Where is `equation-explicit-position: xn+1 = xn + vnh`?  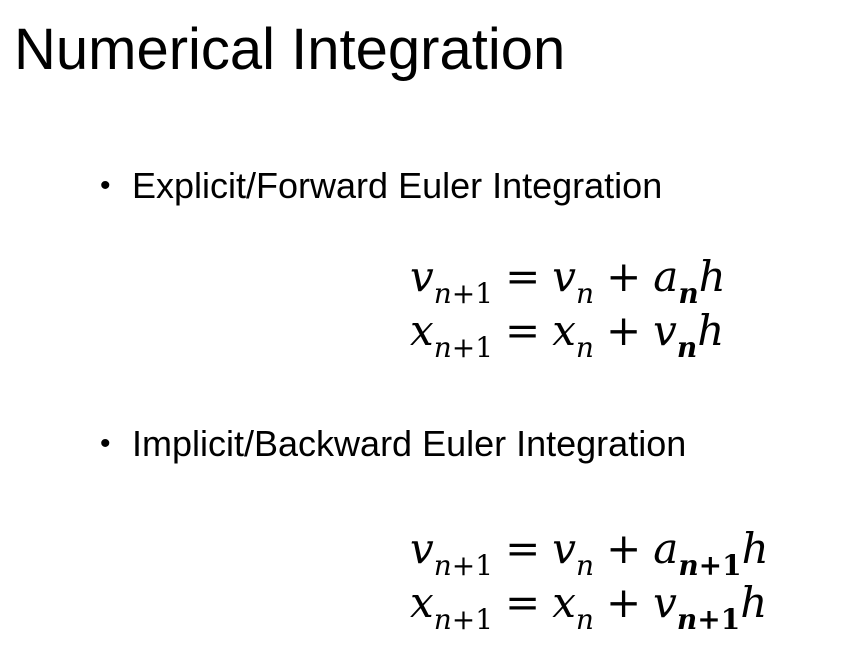
equation-explicit-position: xn+1 = xn + vnh is located at coordinates (567, 336).